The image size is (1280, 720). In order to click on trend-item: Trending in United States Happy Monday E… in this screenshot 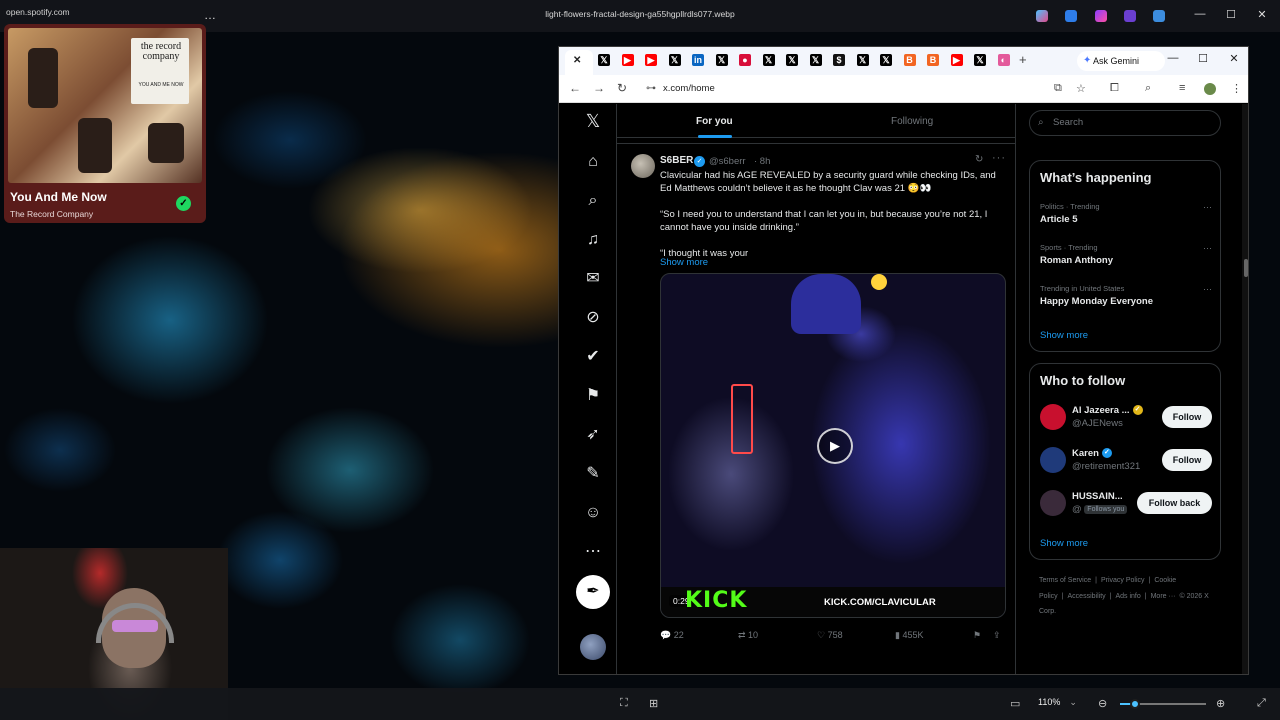, I will do `click(1126, 295)`.